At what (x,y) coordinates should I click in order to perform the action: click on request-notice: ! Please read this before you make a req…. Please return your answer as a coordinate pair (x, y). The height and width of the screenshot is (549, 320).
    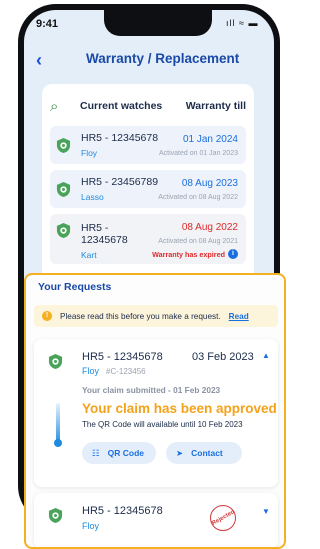
    Looking at the image, I should click on (156, 316).